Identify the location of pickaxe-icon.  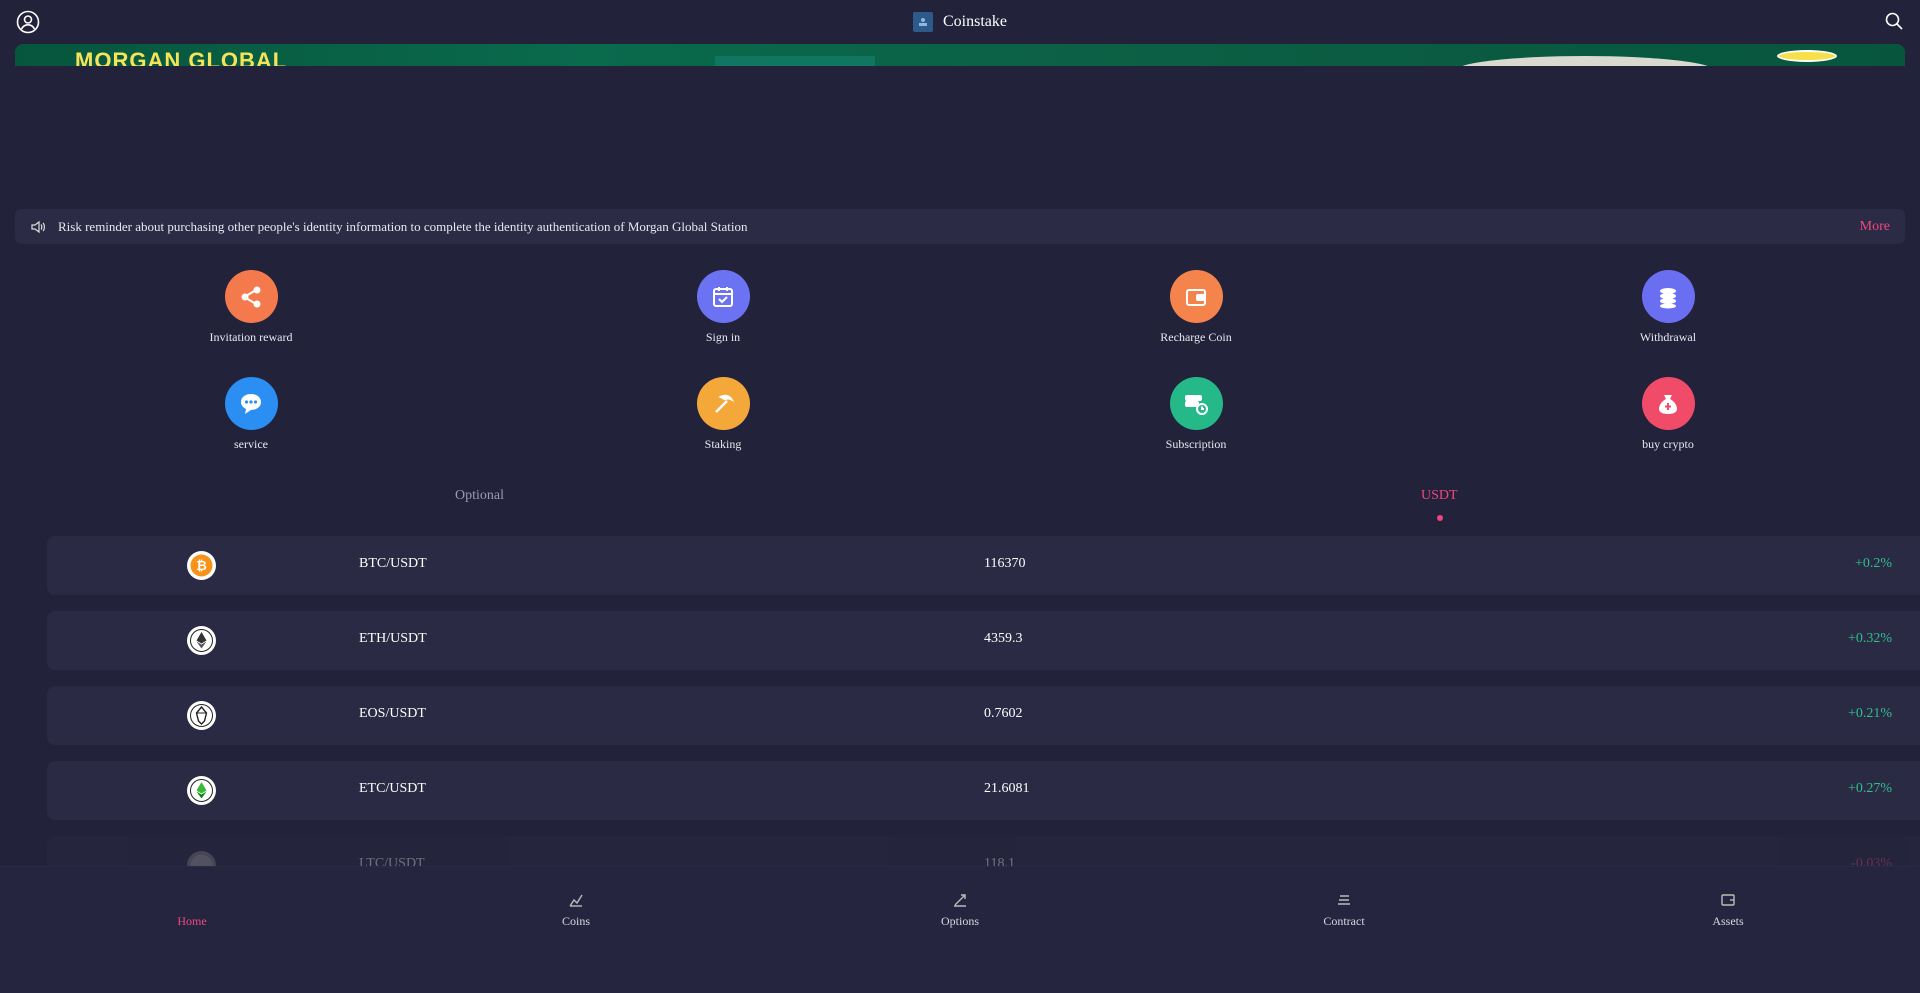
(723, 403).